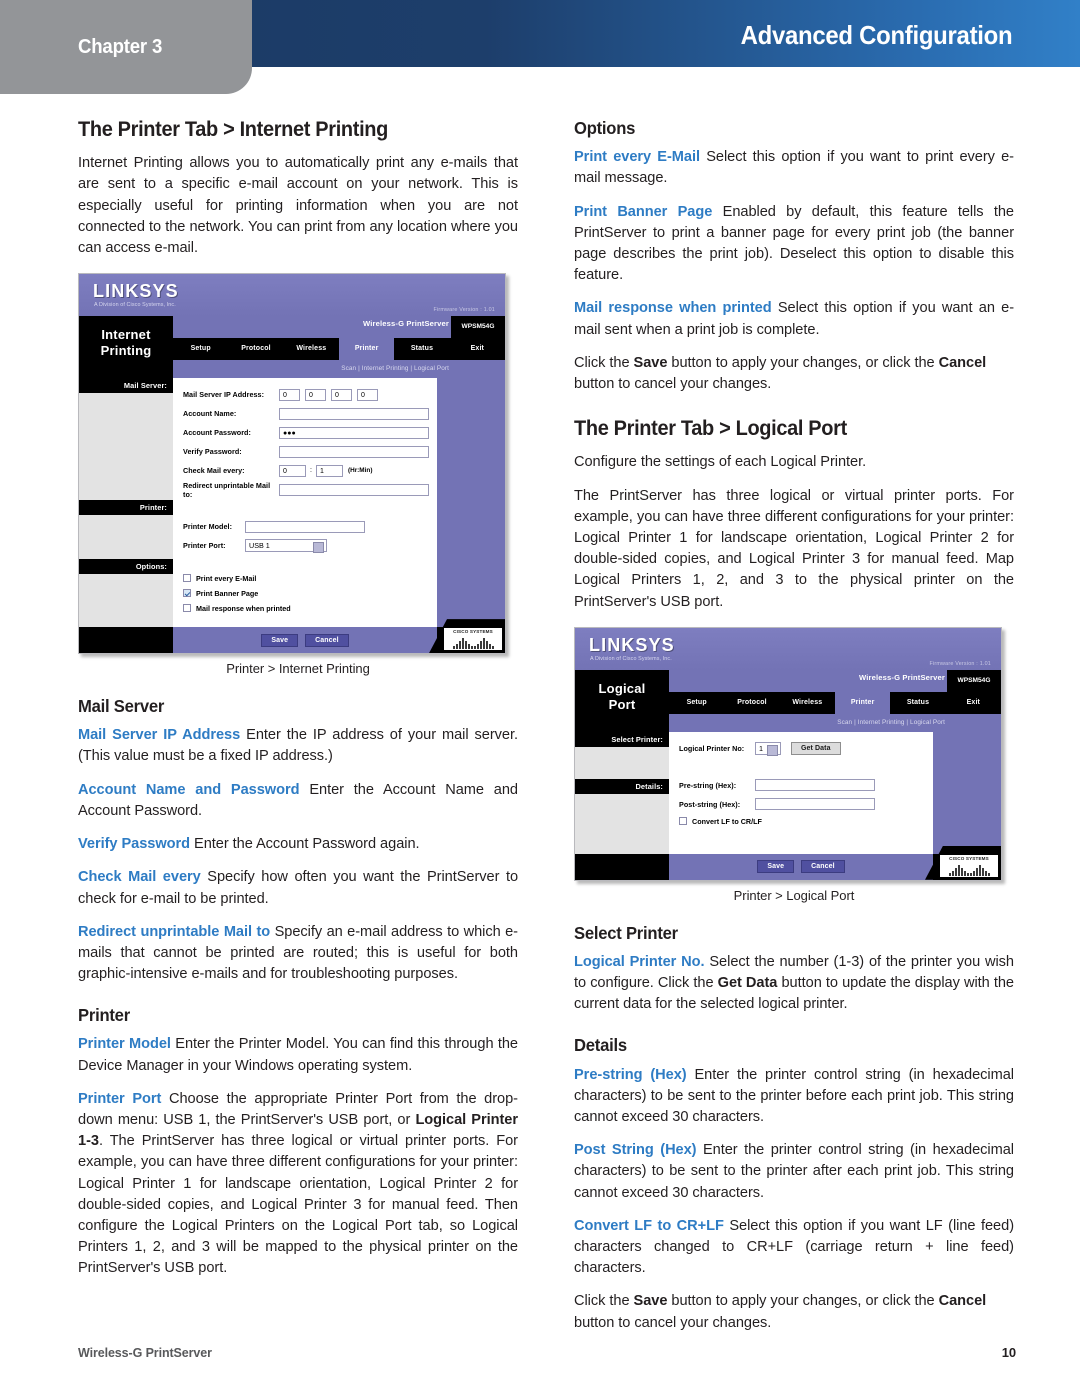 The width and height of the screenshot is (1080, 1397). Describe the element at coordinates (187, 593) in the screenshot. I see `checkbox-print-banner-page` at that location.